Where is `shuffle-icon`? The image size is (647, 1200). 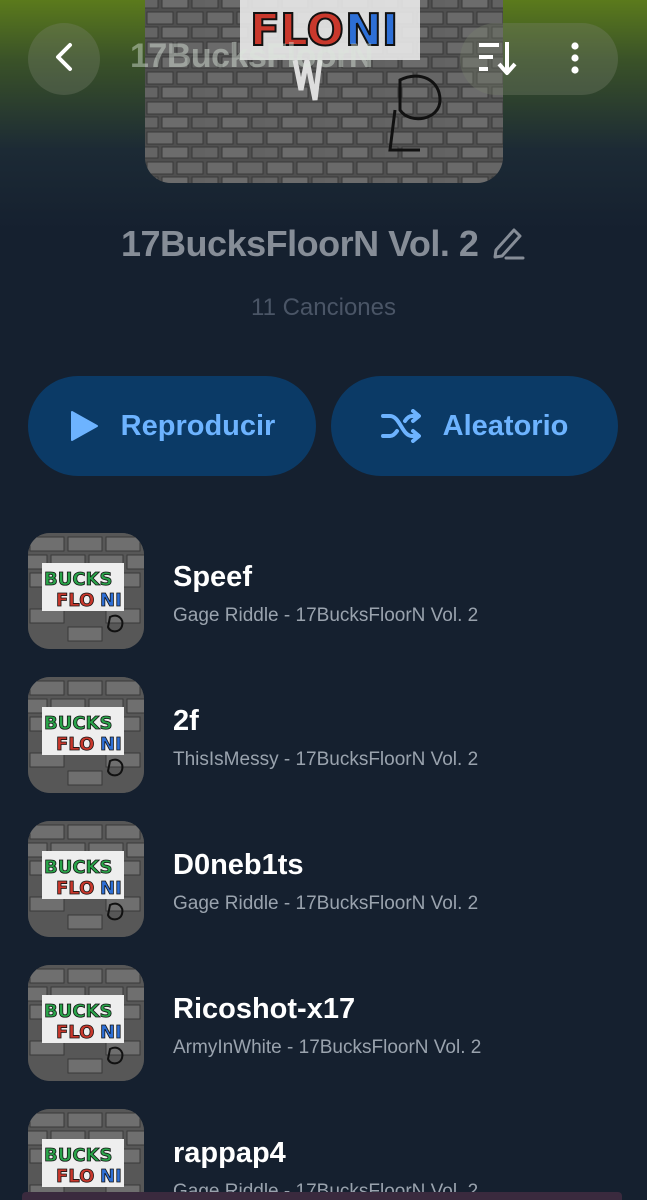 shuffle-icon is located at coordinates (400, 426).